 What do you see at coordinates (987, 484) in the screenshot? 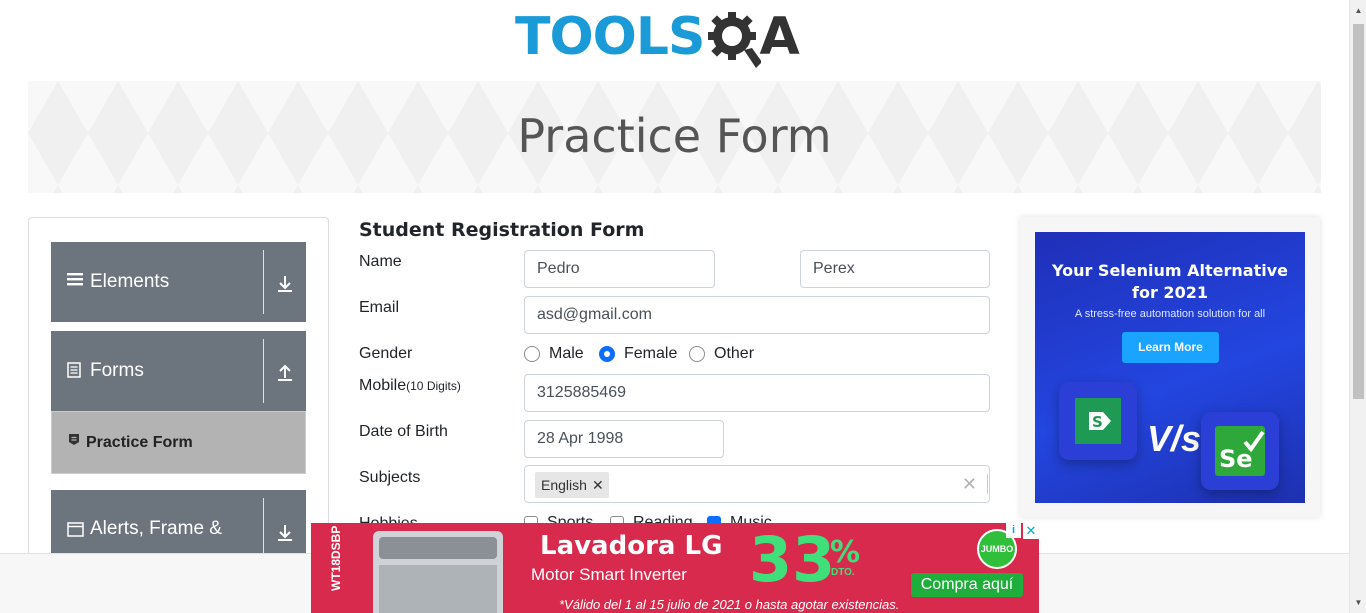
I see `separator` at bounding box center [987, 484].